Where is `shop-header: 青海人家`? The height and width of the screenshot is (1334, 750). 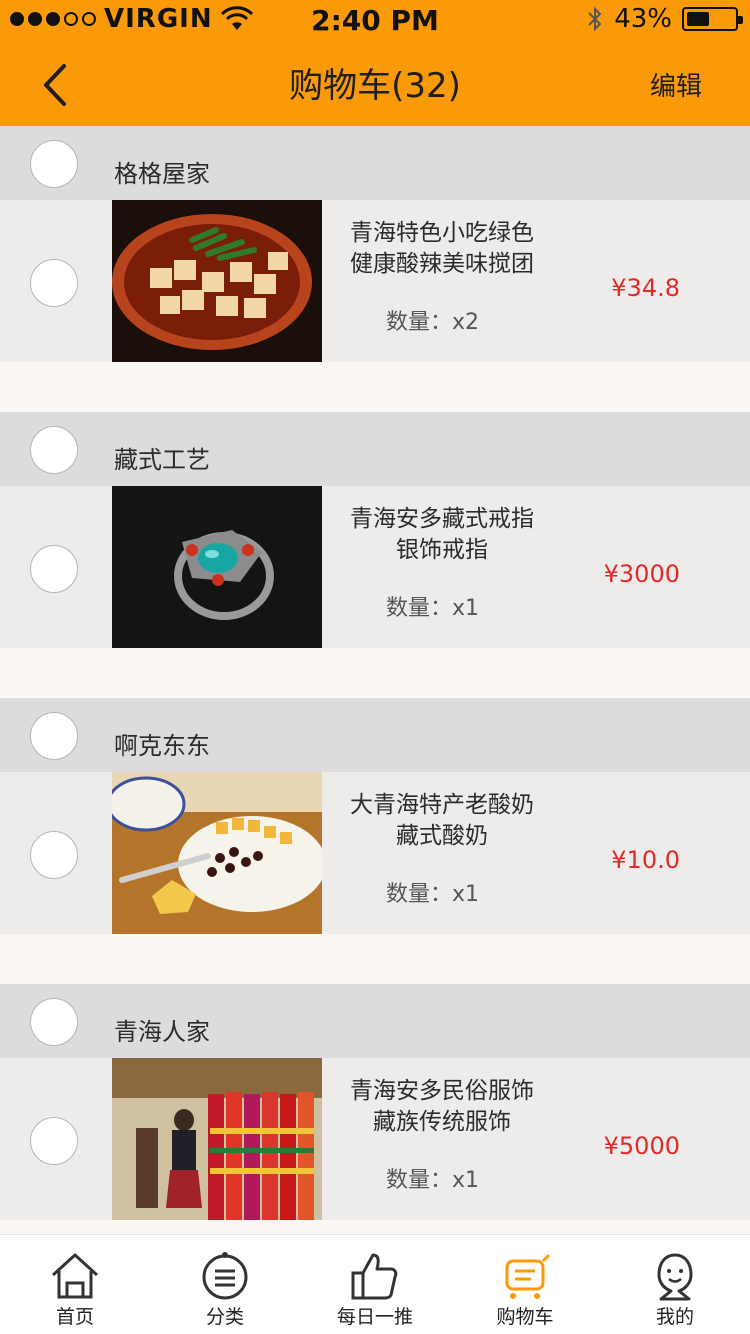 shop-header: 青海人家 is located at coordinates (375, 1021).